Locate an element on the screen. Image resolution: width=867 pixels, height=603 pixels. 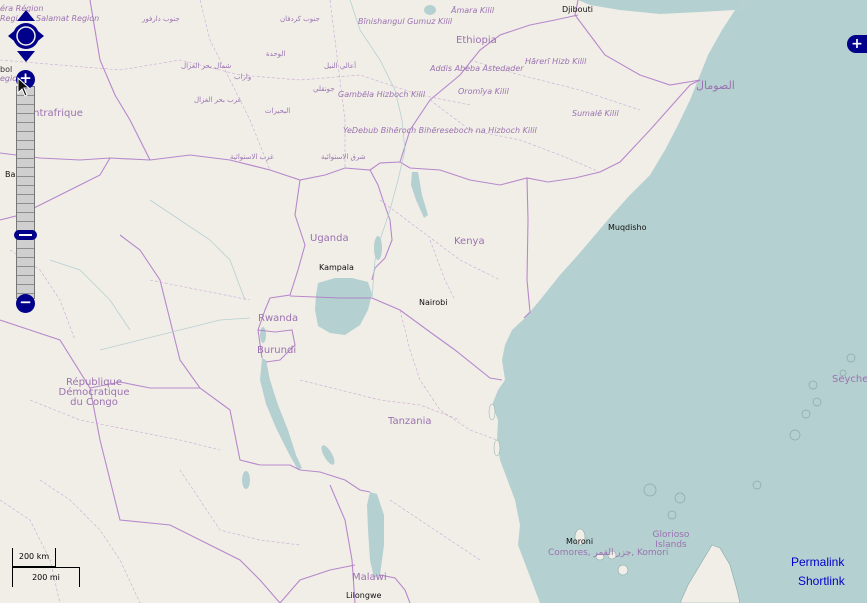
country-rwanda: Rwanda is located at coordinates (278, 318).